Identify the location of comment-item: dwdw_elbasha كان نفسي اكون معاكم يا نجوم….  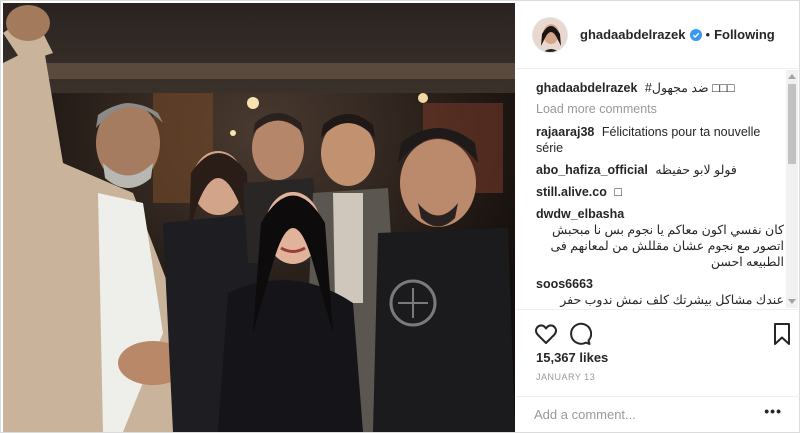
(660, 238).